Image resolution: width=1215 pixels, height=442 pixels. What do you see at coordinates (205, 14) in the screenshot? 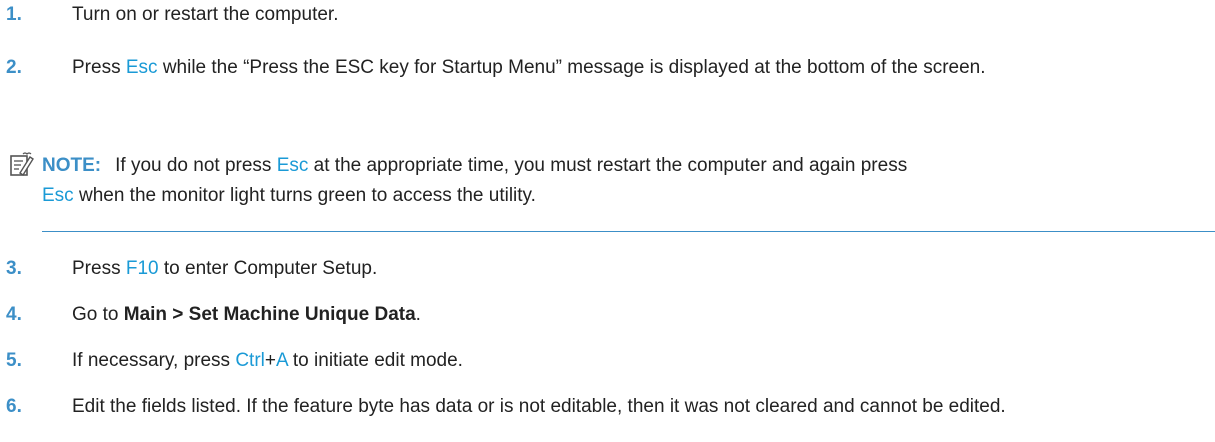
I see `step-text: Turn on or restart the computer.` at bounding box center [205, 14].